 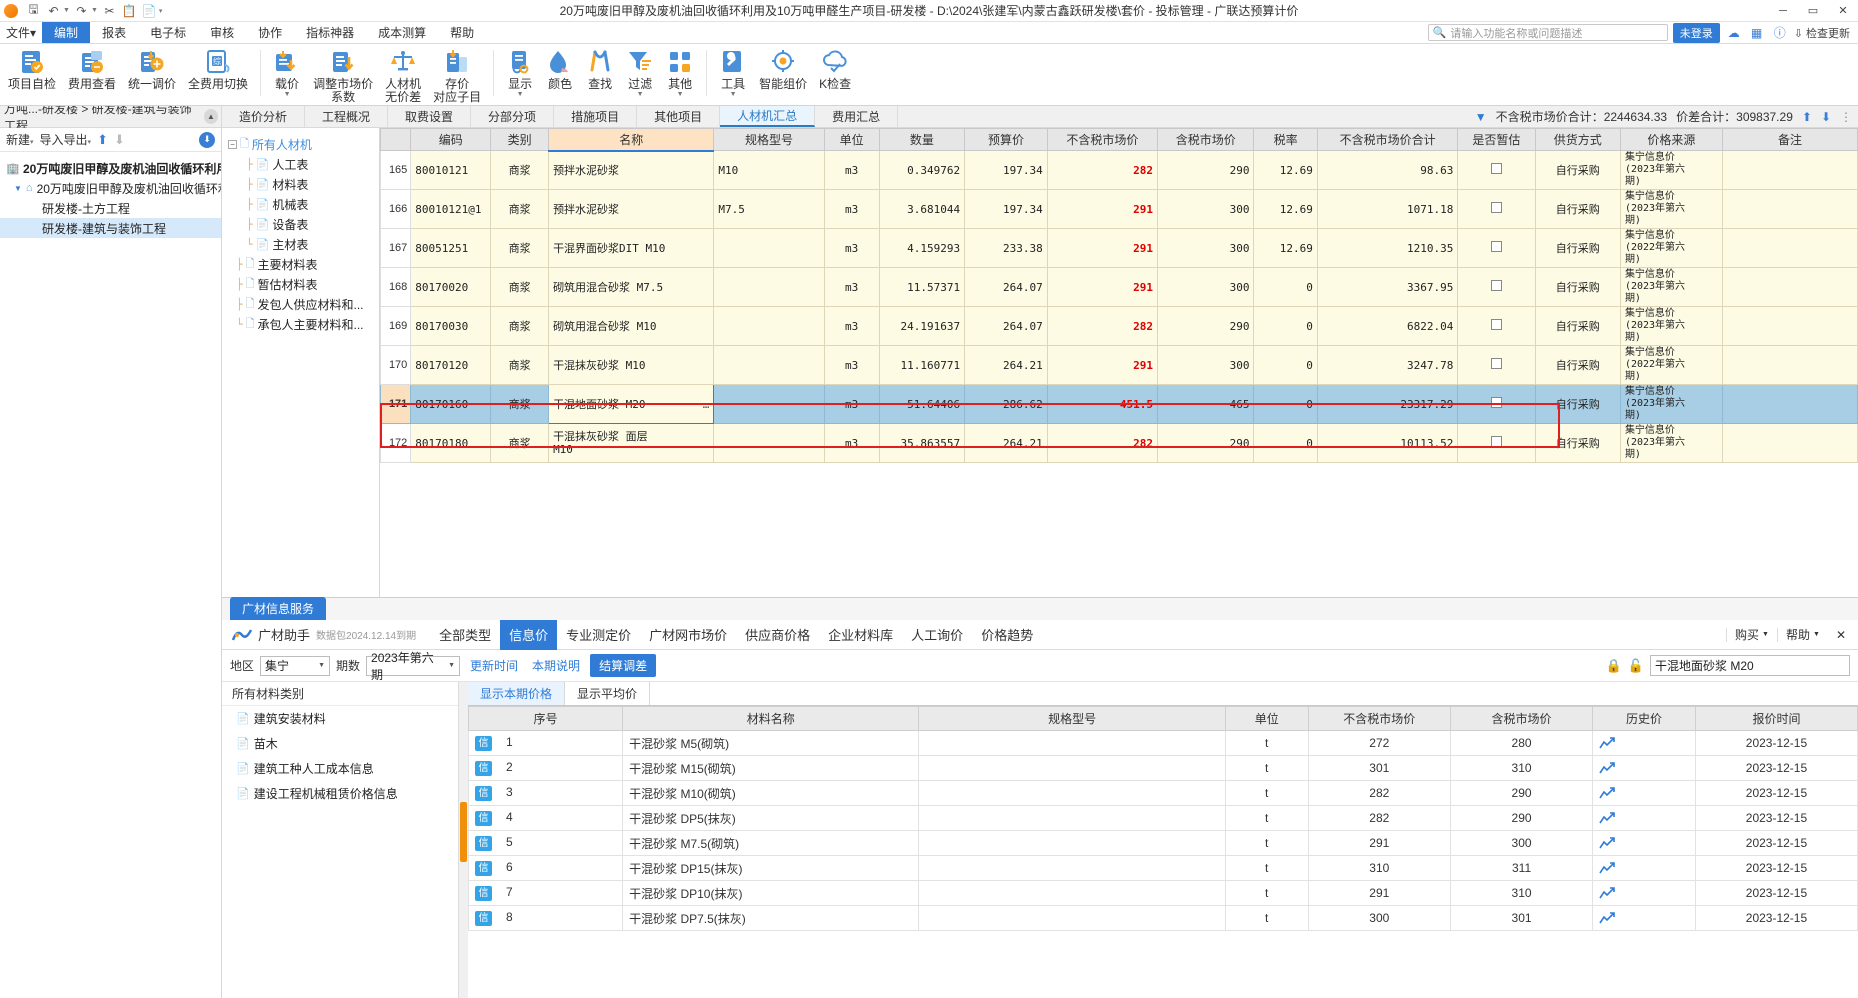 What do you see at coordinates (109, 10) in the screenshot?
I see `cut-icon: ✂` at bounding box center [109, 10].